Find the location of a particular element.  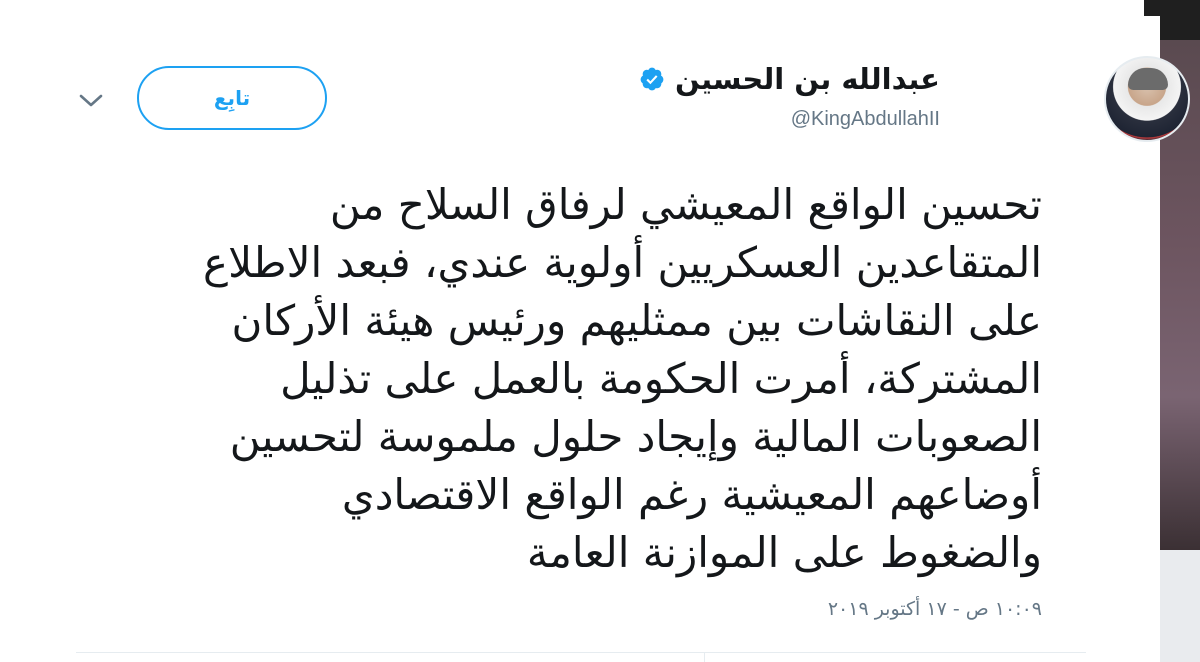

author-handle: @KingAbdullahII is located at coordinates (865, 119).